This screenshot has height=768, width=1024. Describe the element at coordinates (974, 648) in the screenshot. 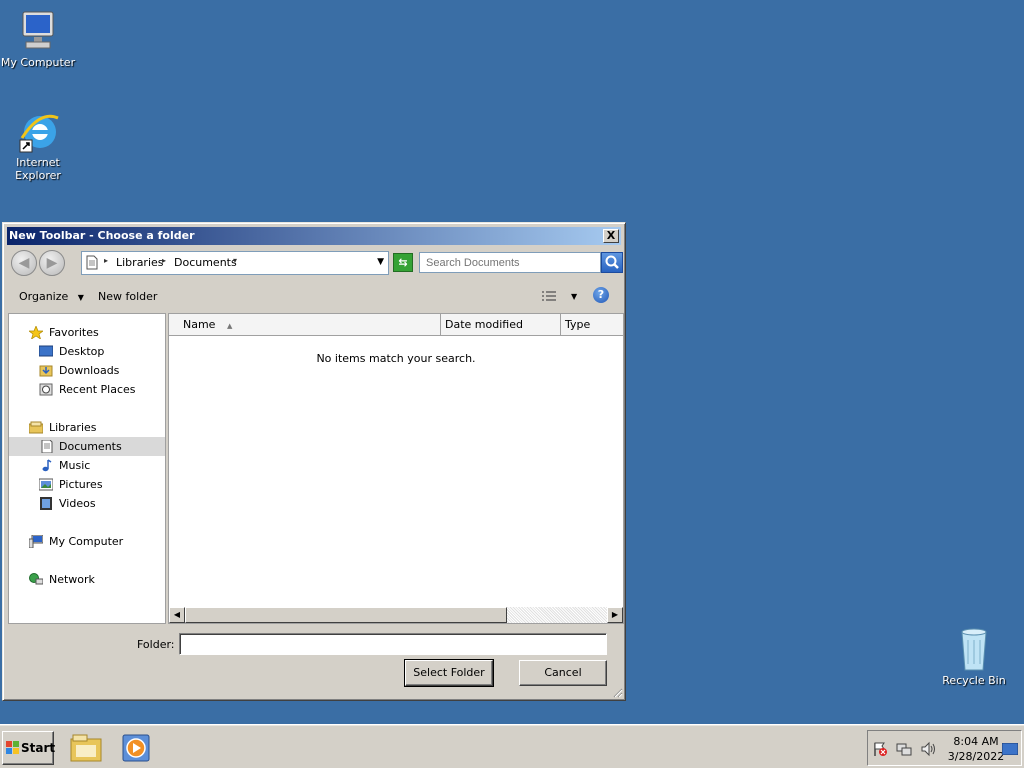

I see `recycle-bin-icon` at that location.